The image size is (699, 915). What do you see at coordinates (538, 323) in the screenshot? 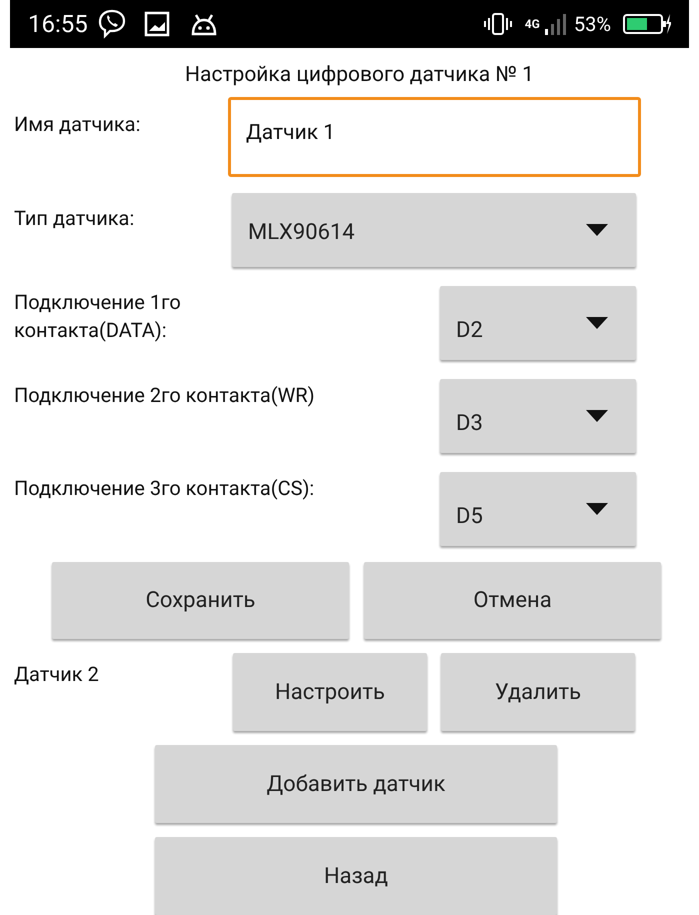
I see `dropdown: D2` at bounding box center [538, 323].